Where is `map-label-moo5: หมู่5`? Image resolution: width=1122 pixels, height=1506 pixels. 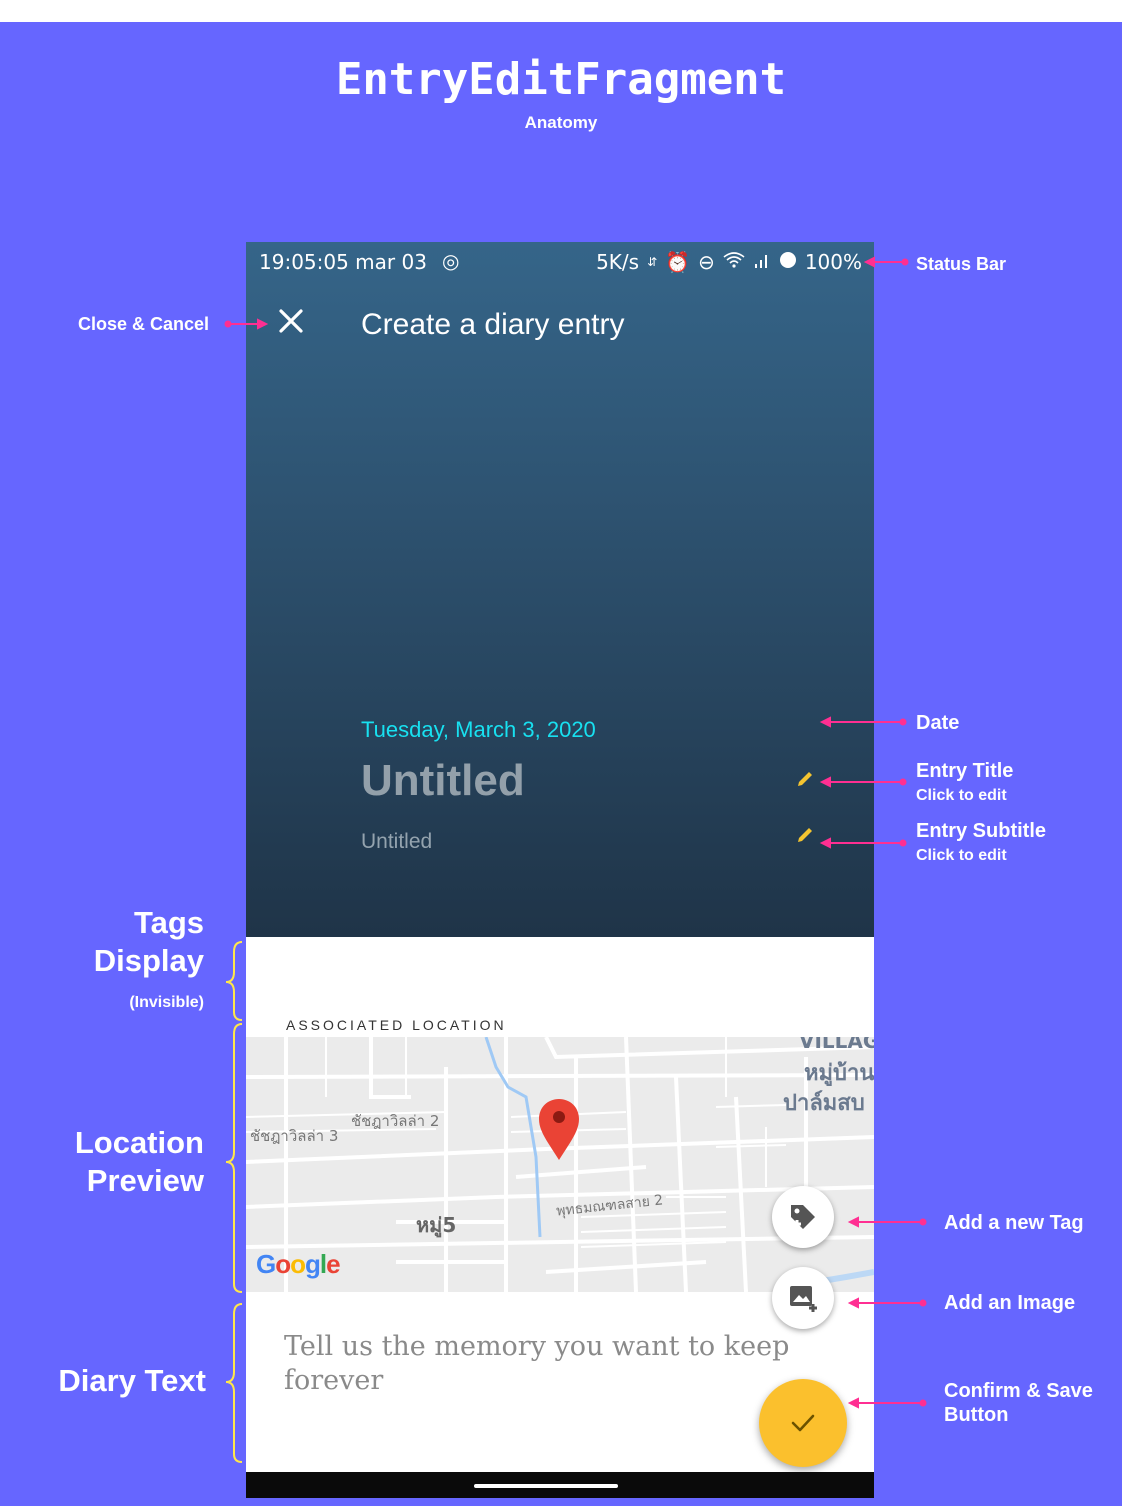 map-label-moo5: หมู่5 is located at coordinates (436, 1225).